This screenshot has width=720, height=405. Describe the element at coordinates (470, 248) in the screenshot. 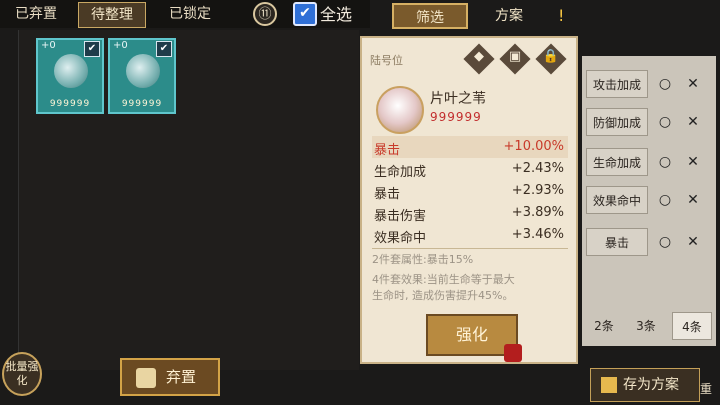

I see `divider` at that location.